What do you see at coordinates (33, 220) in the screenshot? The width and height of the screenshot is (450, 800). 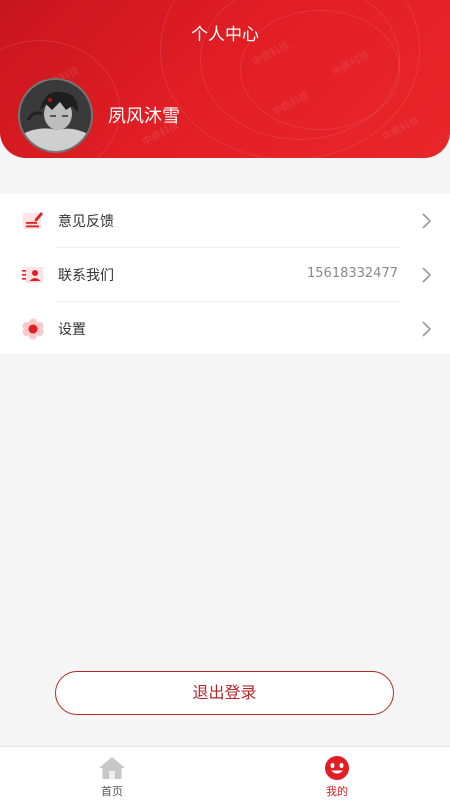 I see `feedback-icon` at bounding box center [33, 220].